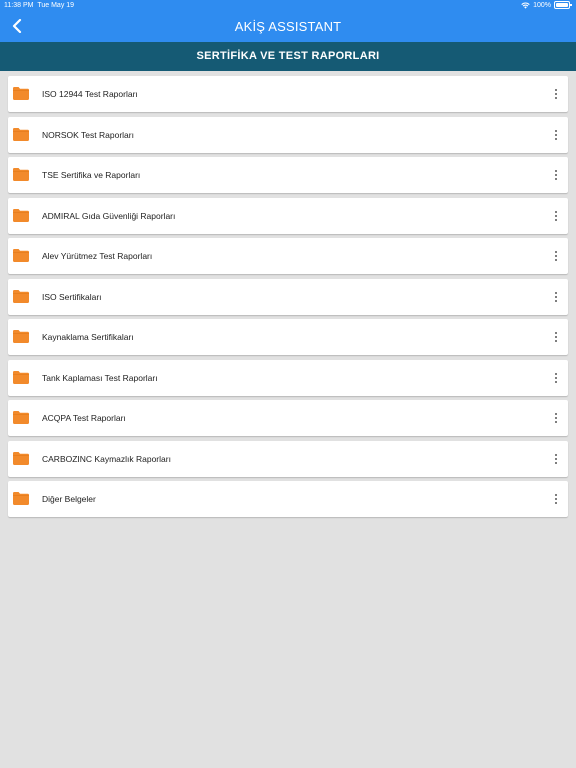  Describe the element at coordinates (106, 458) in the screenshot. I see `folder-label: CARBOZINC Kaymazlık Raporları` at that location.